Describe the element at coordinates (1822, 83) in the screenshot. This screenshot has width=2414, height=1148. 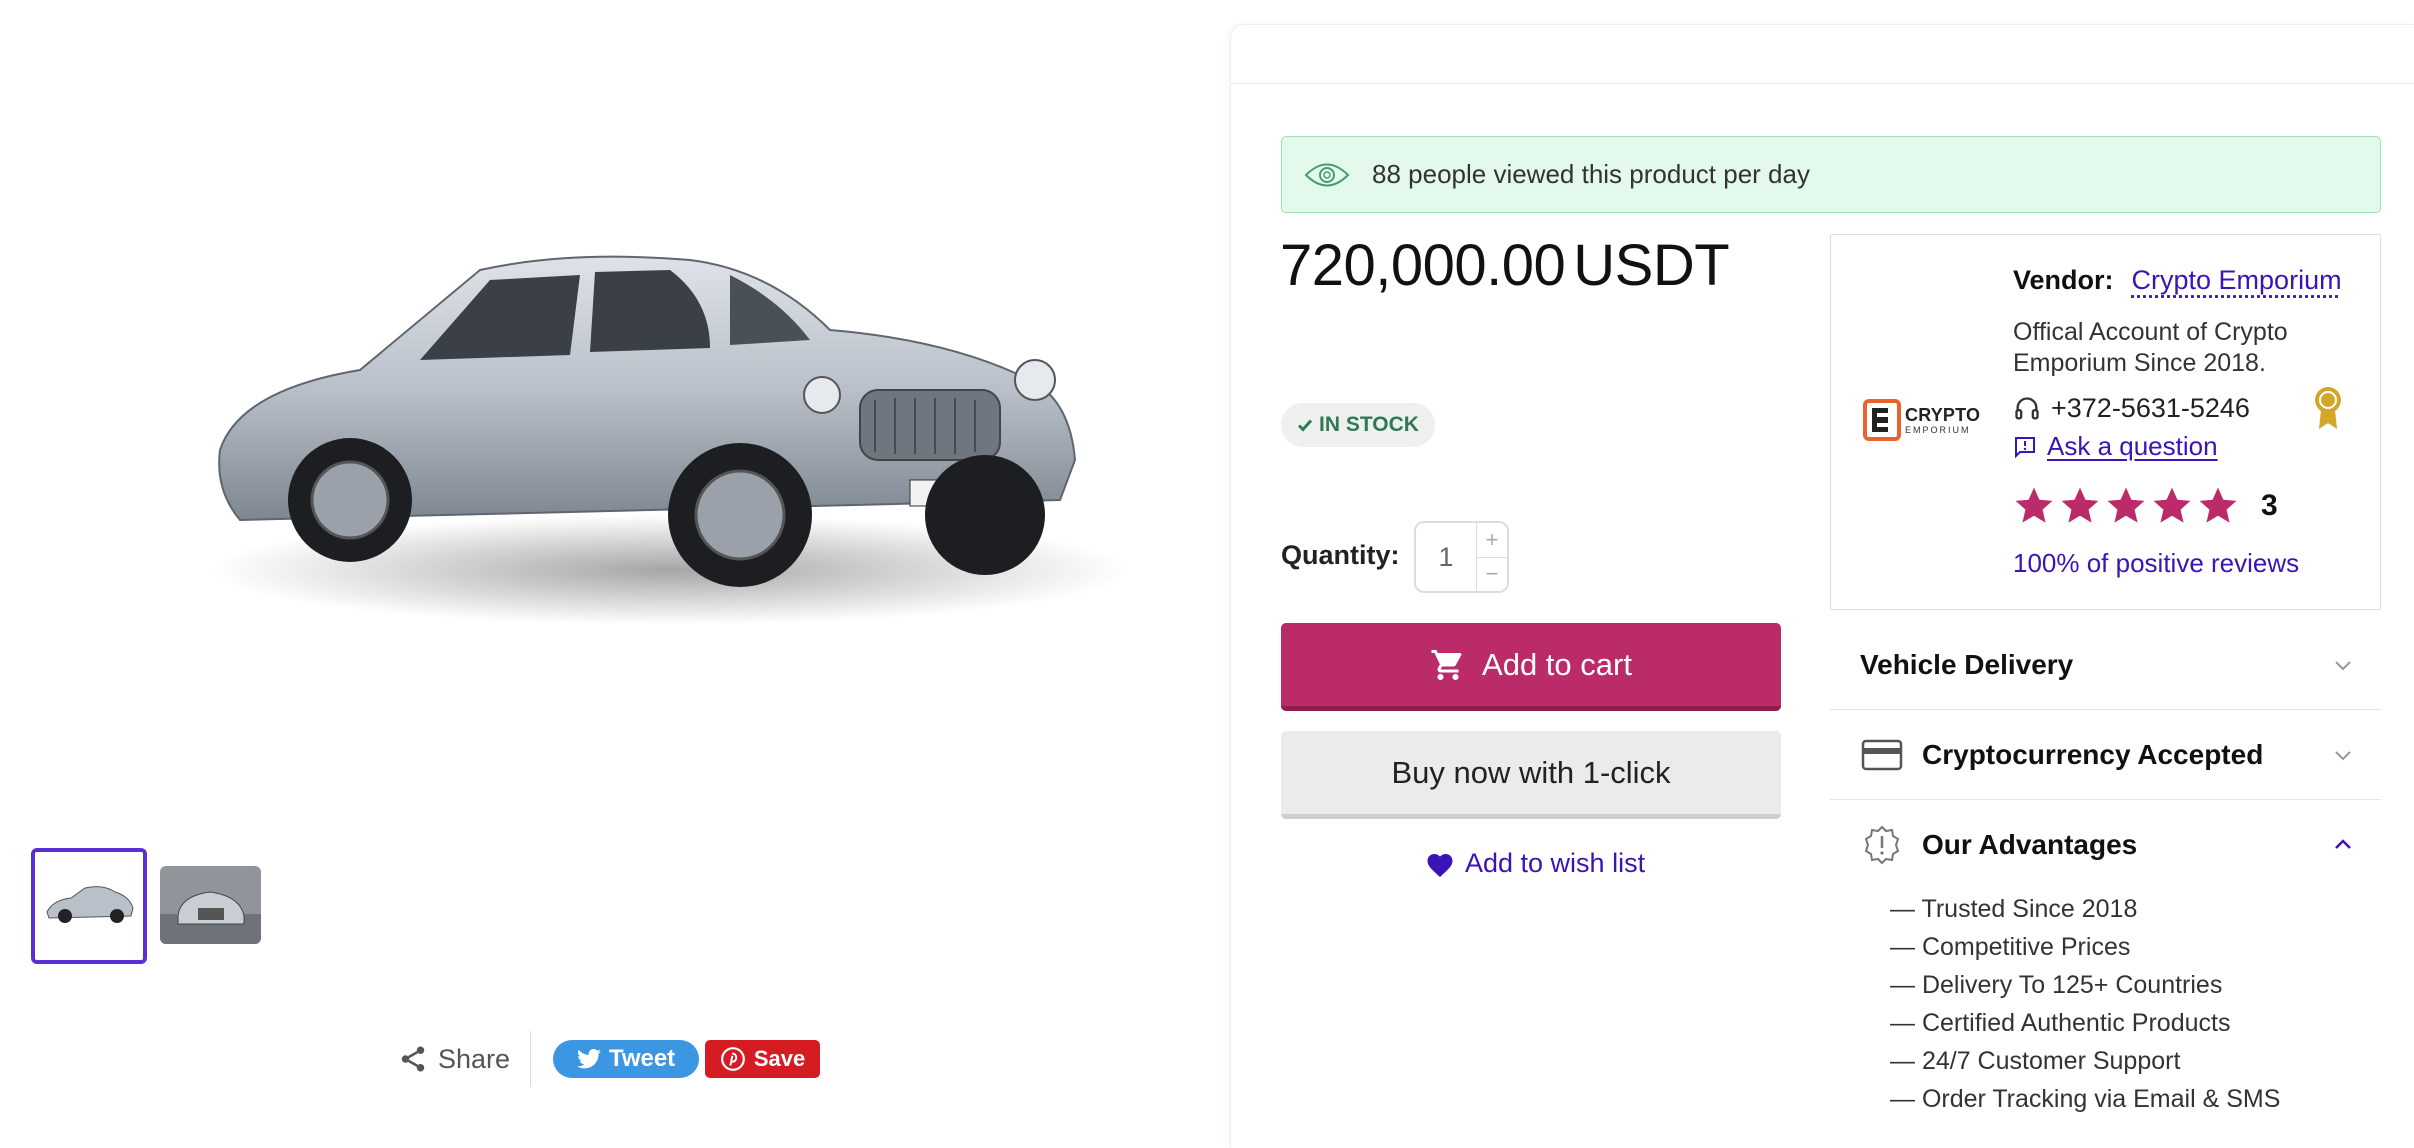
I see `panel-divider` at that location.